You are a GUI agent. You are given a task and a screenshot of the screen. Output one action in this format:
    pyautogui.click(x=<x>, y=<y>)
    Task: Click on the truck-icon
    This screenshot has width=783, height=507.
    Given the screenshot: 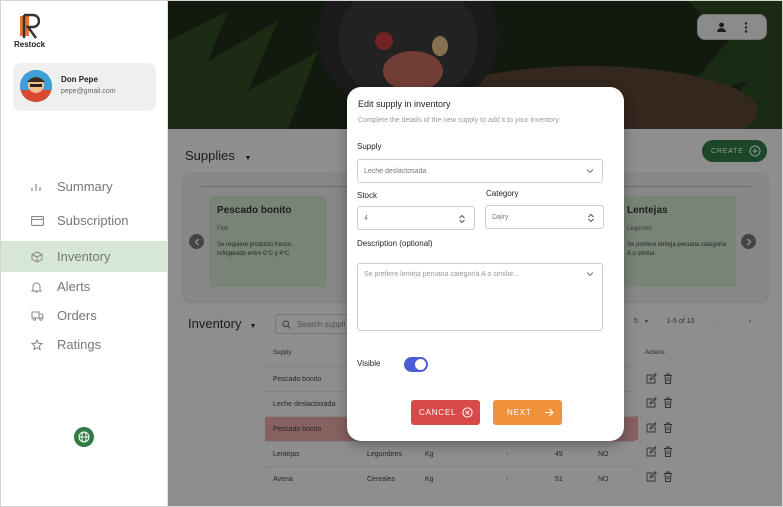 What is the action you would take?
    pyautogui.click(x=37, y=316)
    